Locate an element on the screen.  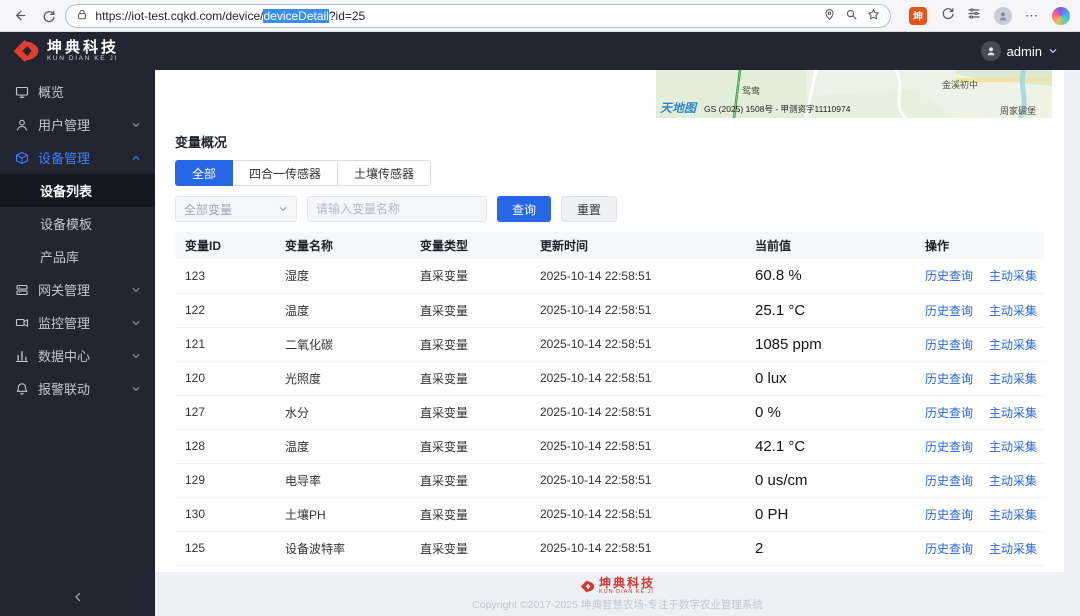
variable-tab-1: 四合一传感器 is located at coordinates (285, 173).